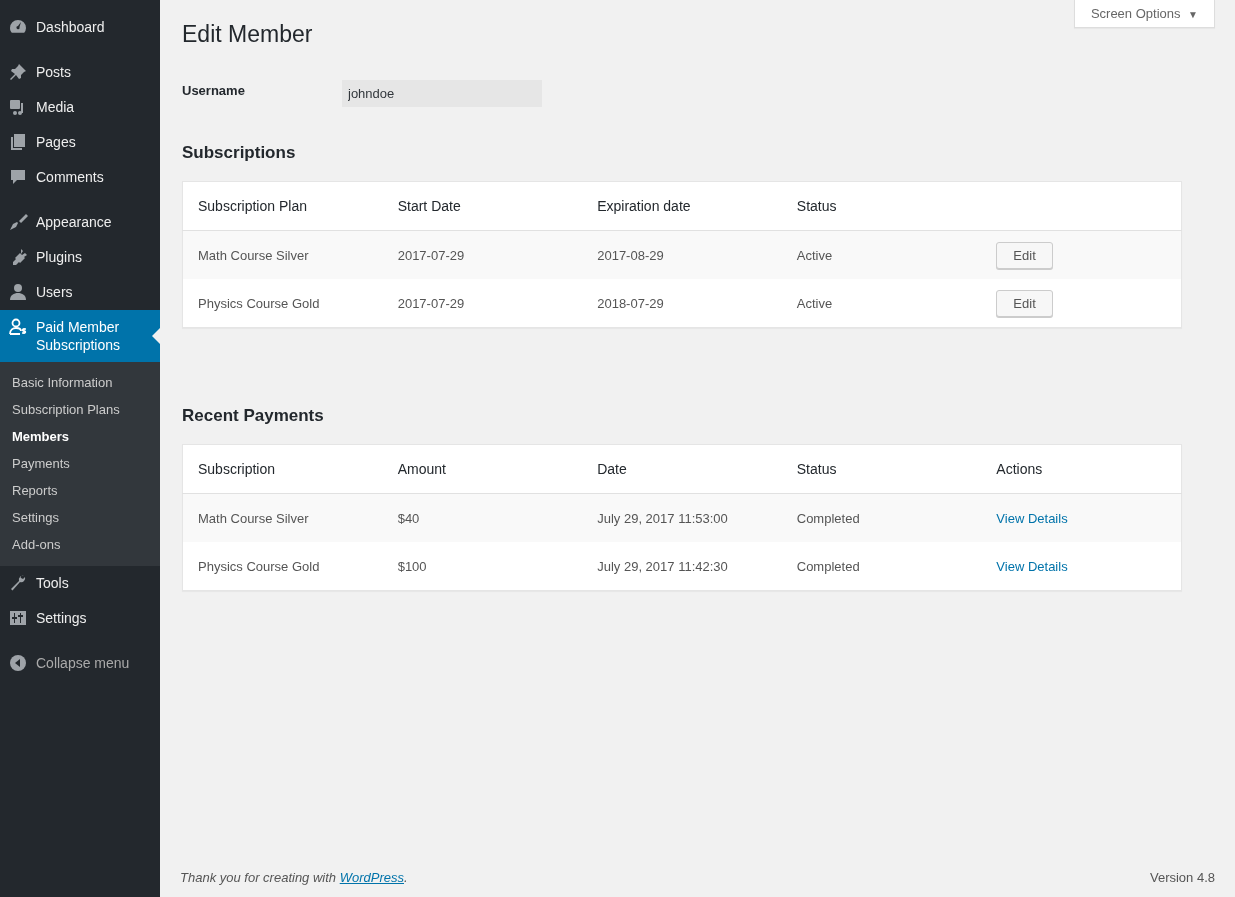 Image resolution: width=1235 pixels, height=897 pixels. Describe the element at coordinates (80, 618) in the screenshot. I see `menu-item: Settings` at that location.